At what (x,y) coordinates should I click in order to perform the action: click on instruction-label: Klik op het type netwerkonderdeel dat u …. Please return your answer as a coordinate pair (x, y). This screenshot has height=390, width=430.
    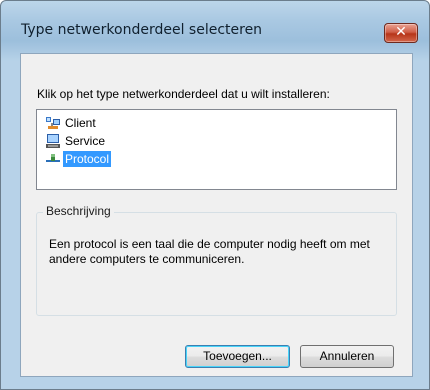
    Looking at the image, I should click on (183, 94).